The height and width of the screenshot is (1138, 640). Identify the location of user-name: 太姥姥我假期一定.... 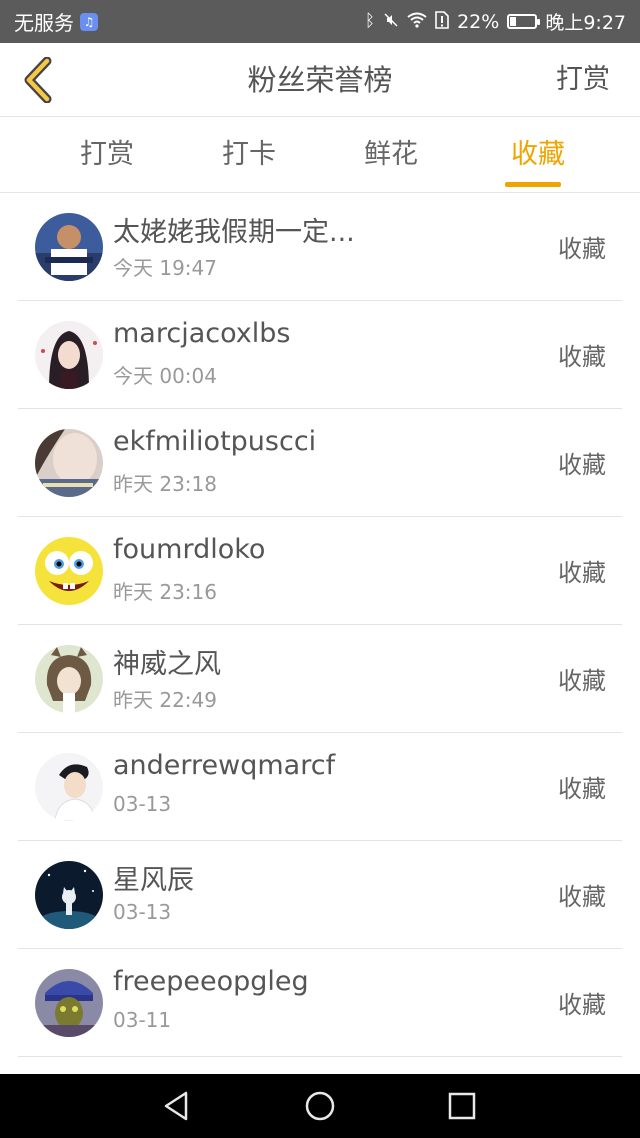
(234, 232).